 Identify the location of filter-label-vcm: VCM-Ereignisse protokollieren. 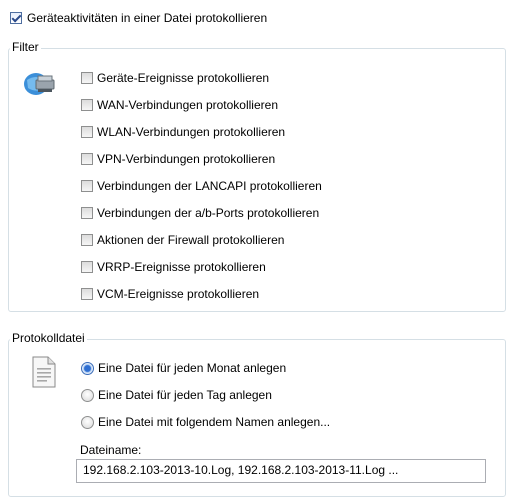
(178, 294).